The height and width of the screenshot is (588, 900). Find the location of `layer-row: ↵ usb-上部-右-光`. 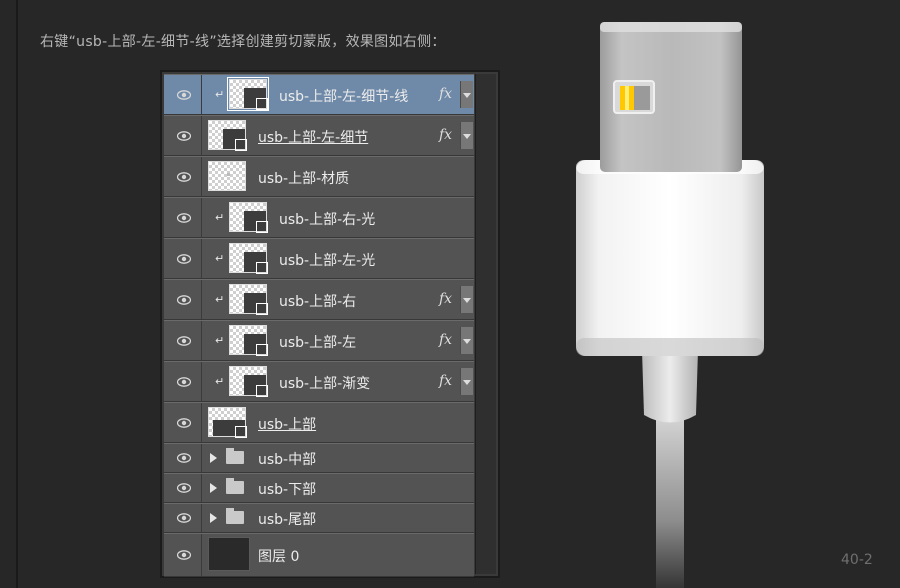

layer-row: ↵ usb-上部-右-光 is located at coordinates (319, 217).